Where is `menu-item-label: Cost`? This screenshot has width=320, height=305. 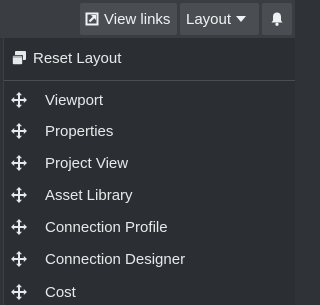 menu-item-label: Cost is located at coordinates (60, 292).